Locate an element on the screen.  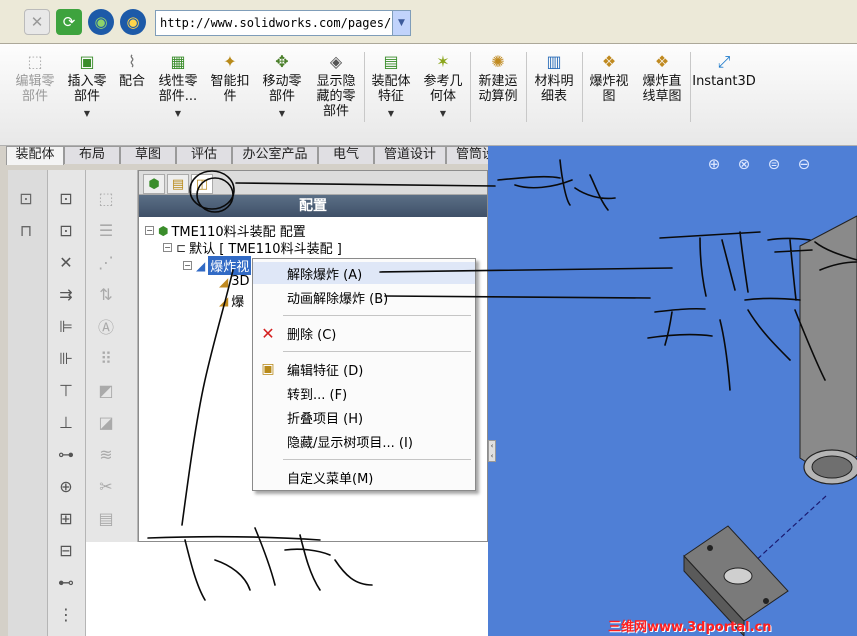
tab-office-products: 办公室产品 is located at coordinates (275, 155).